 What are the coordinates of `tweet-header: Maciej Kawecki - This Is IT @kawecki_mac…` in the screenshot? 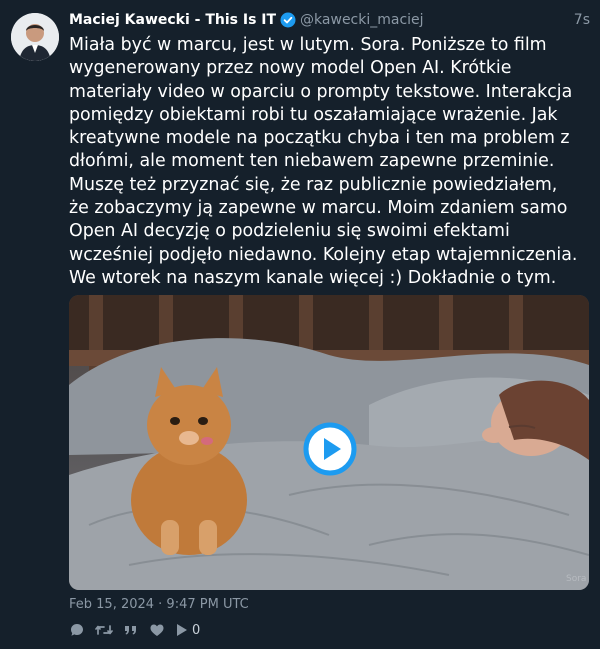 It's located at (329, 20).